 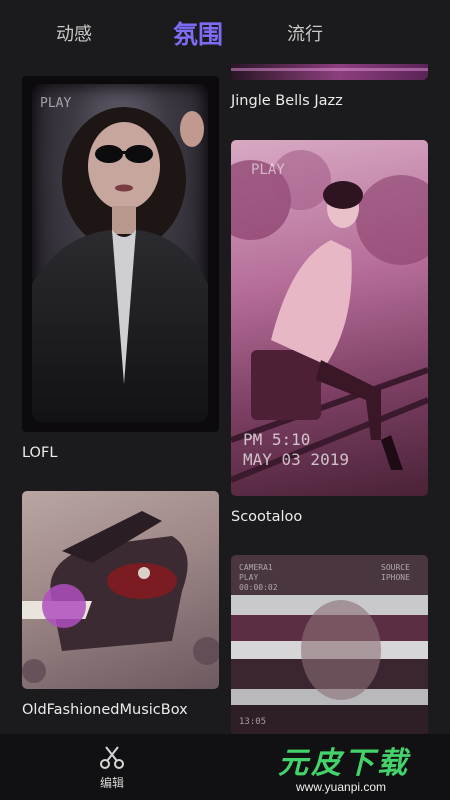 I want to click on clock-overlay-text: 13:05, so click(x=253, y=722).